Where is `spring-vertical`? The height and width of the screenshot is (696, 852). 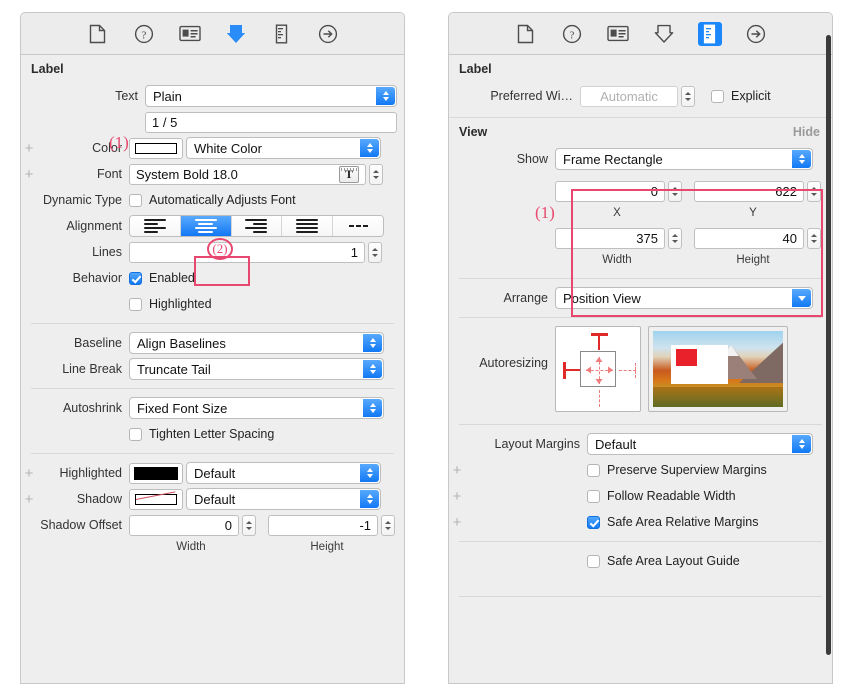 spring-vertical is located at coordinates (599, 370).